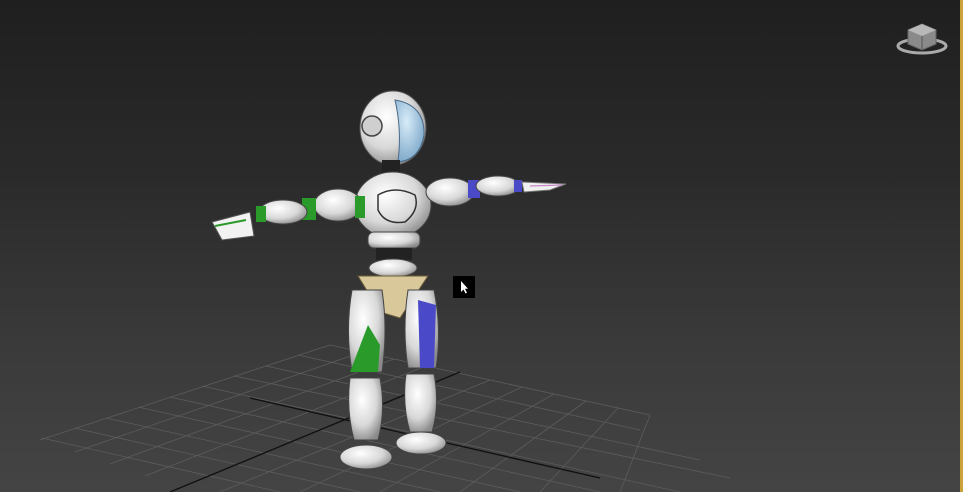 The width and height of the screenshot is (963, 492). I want to click on robot-leg-left, so click(366, 379).